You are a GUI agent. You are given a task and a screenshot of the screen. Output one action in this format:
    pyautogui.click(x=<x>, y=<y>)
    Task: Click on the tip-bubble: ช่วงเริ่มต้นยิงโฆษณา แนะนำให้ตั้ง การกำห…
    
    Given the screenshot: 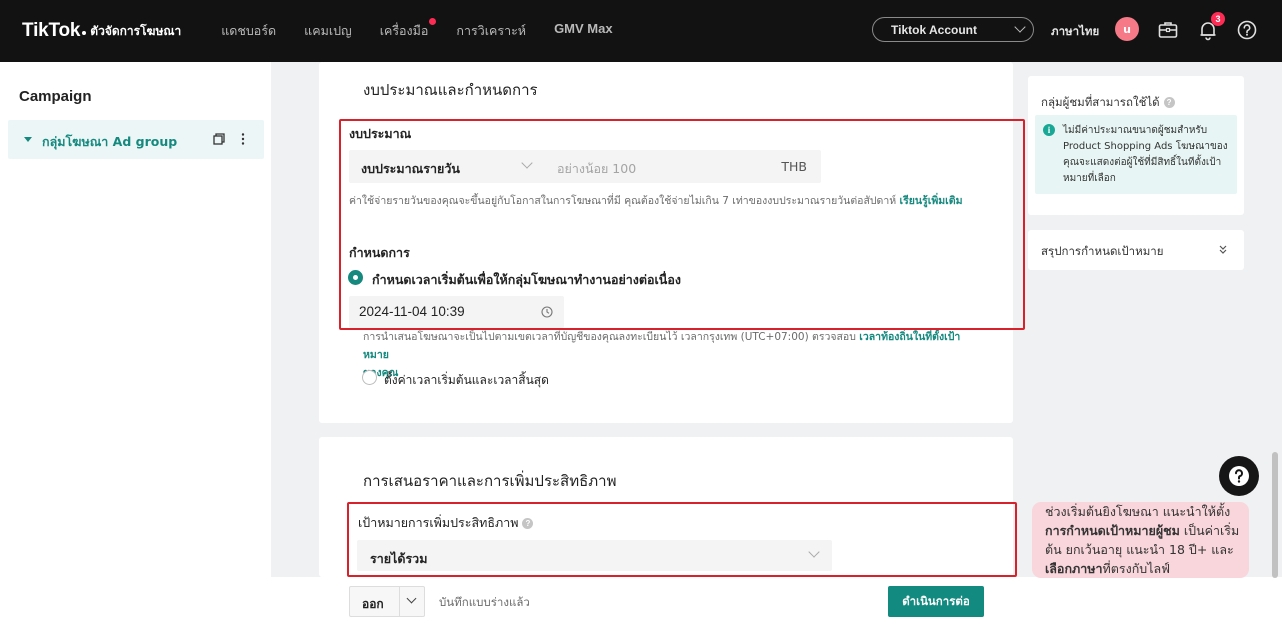 What is the action you would take?
    pyautogui.click(x=1140, y=540)
    